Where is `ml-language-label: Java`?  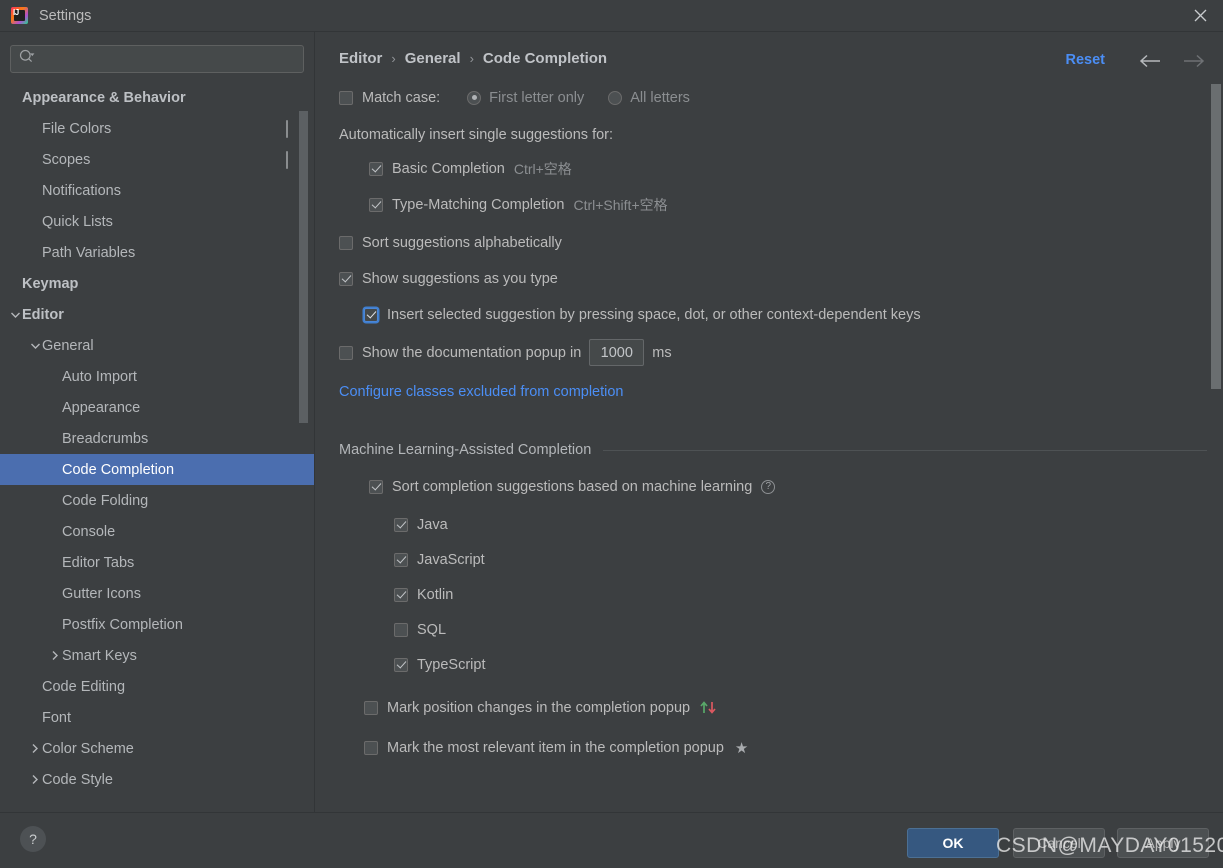
ml-language-label: Java is located at coordinates (432, 524).